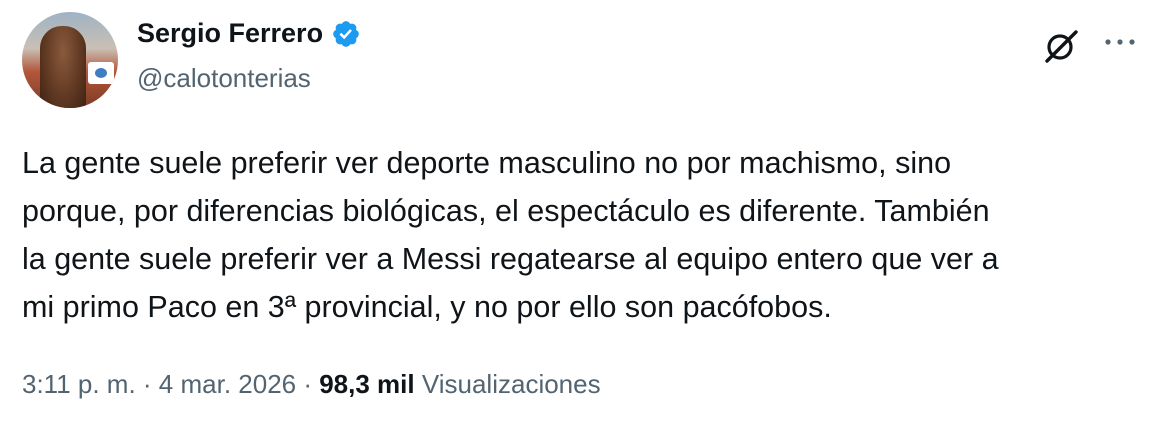 The image size is (1158, 428). What do you see at coordinates (227, 384) in the screenshot?
I see `tweet-date: 4 mar. 2026` at bounding box center [227, 384].